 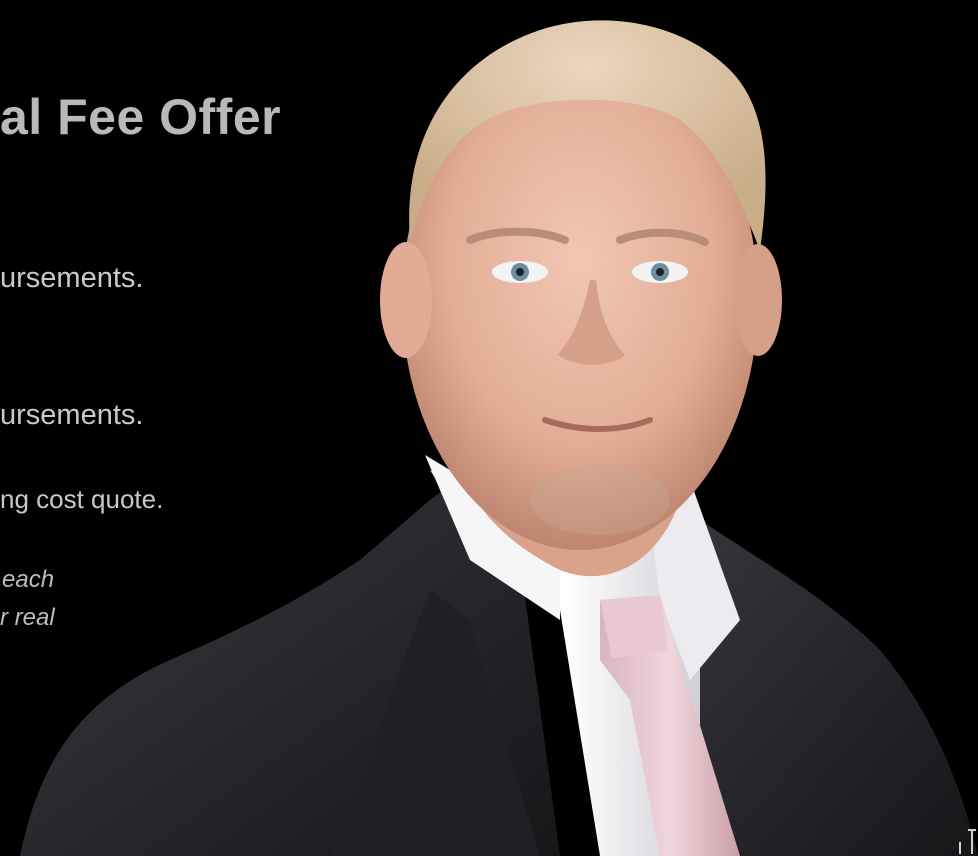 What do you see at coordinates (967, 841) in the screenshot?
I see `corner-logo-icon` at bounding box center [967, 841].